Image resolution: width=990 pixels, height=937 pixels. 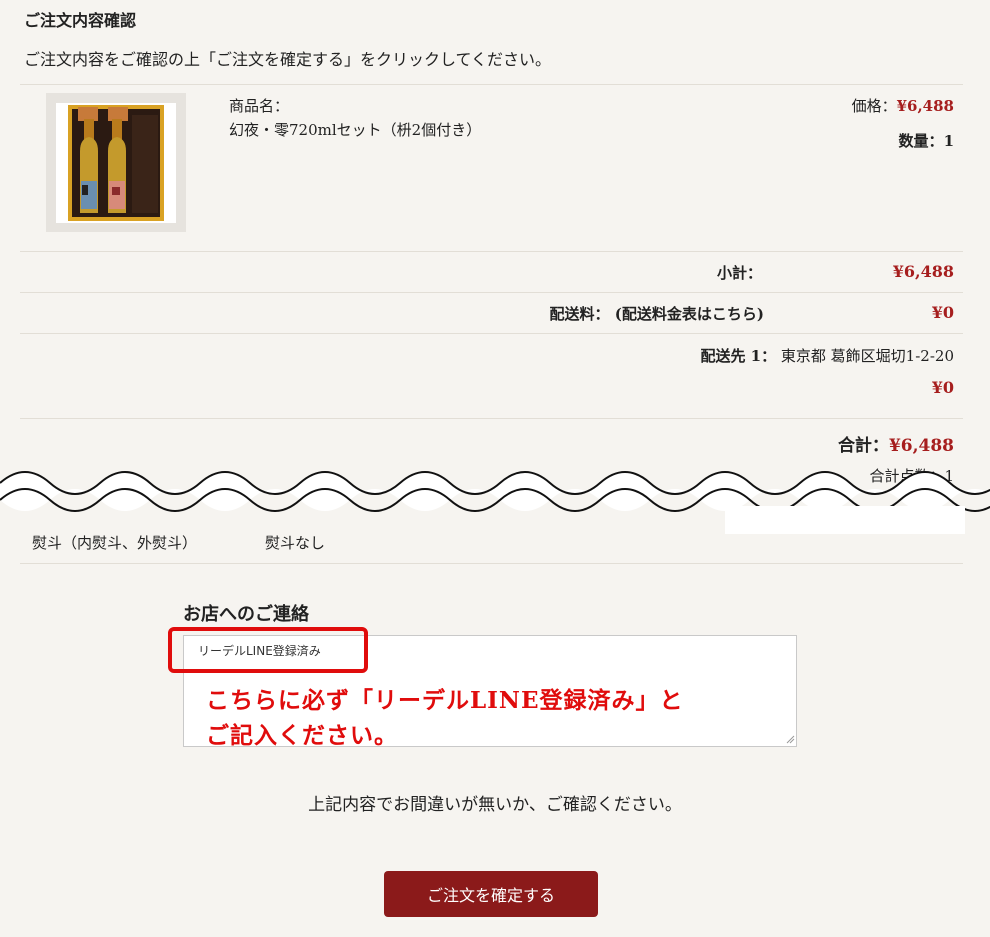 What do you see at coordinates (268, 650) in the screenshot?
I see `highlight-box` at bounding box center [268, 650].